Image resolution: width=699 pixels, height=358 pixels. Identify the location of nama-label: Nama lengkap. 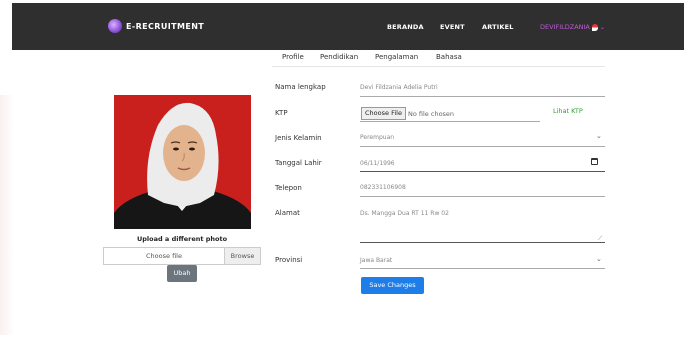
(300, 87).